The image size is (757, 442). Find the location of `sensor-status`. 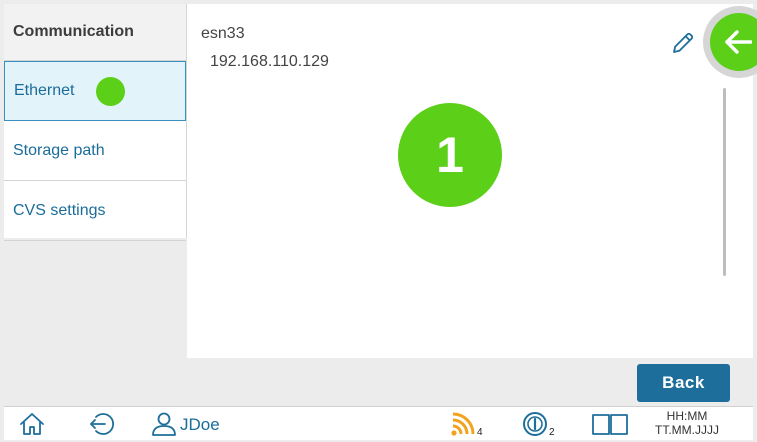

sensor-status is located at coordinates (535, 424).